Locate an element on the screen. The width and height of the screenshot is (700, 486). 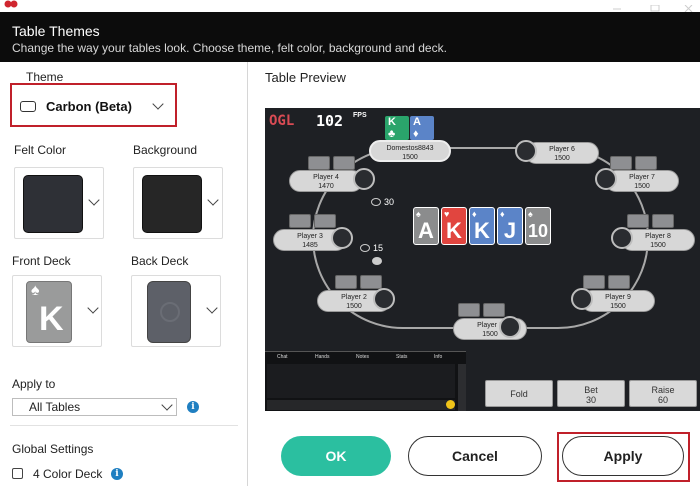
dealer-button-icon is located at coordinates (377, 261).